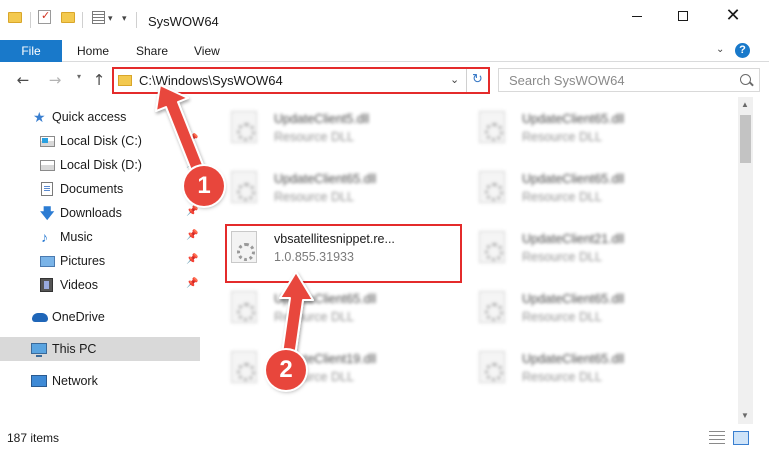 Image resolution: width=769 pixels, height=464 pixels. Describe the element at coordinates (47, 189) in the screenshot. I see `documents-icon` at that location.